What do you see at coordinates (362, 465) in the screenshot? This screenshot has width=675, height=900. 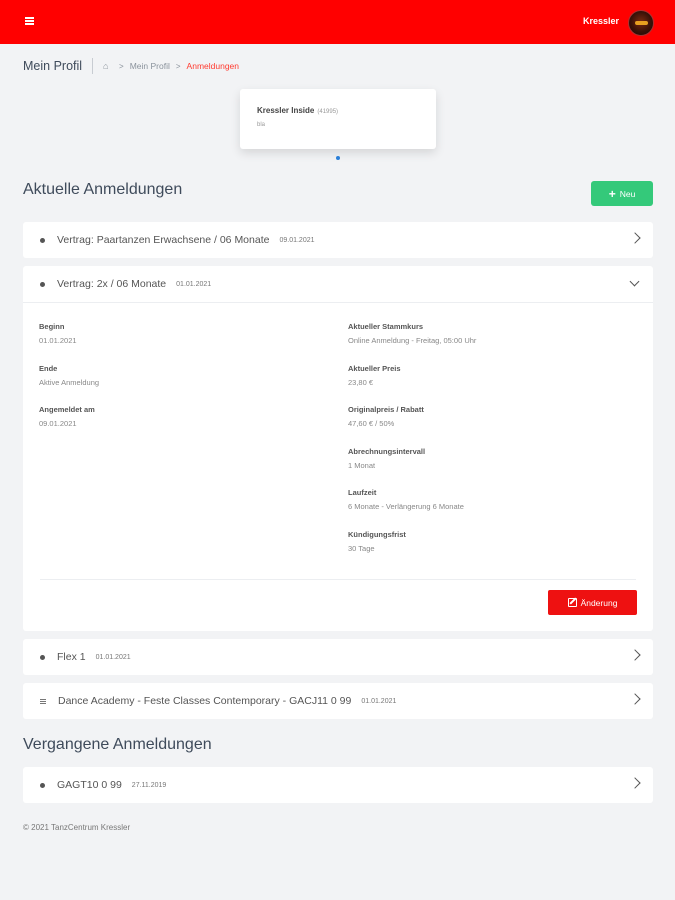 I see `detail-value: 1 Monat` at bounding box center [362, 465].